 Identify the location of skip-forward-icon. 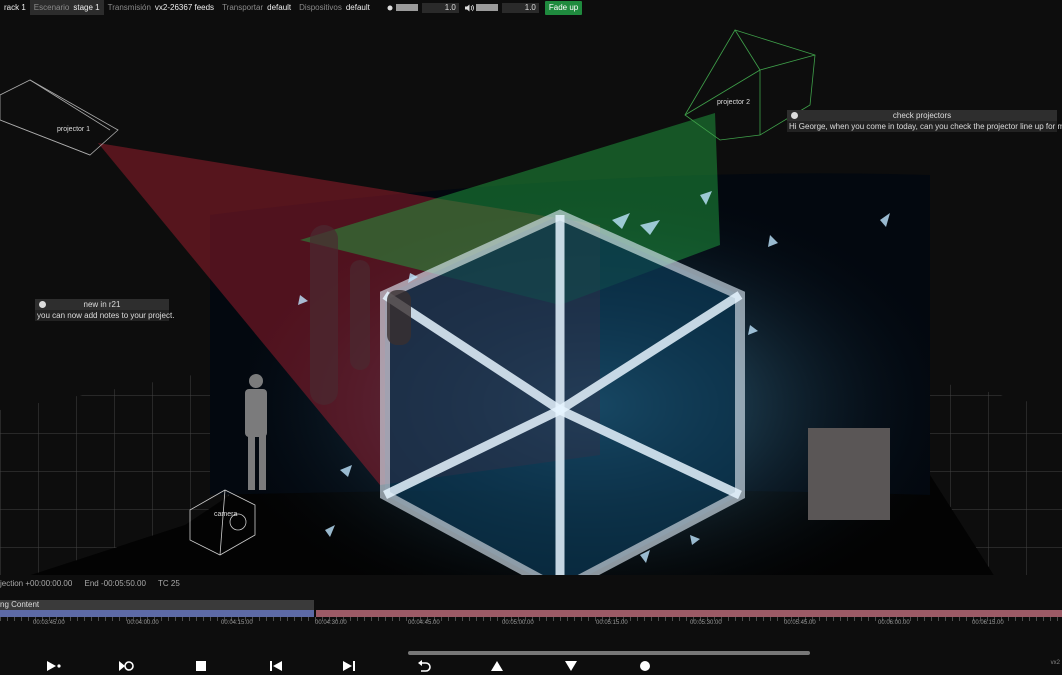
(349, 666).